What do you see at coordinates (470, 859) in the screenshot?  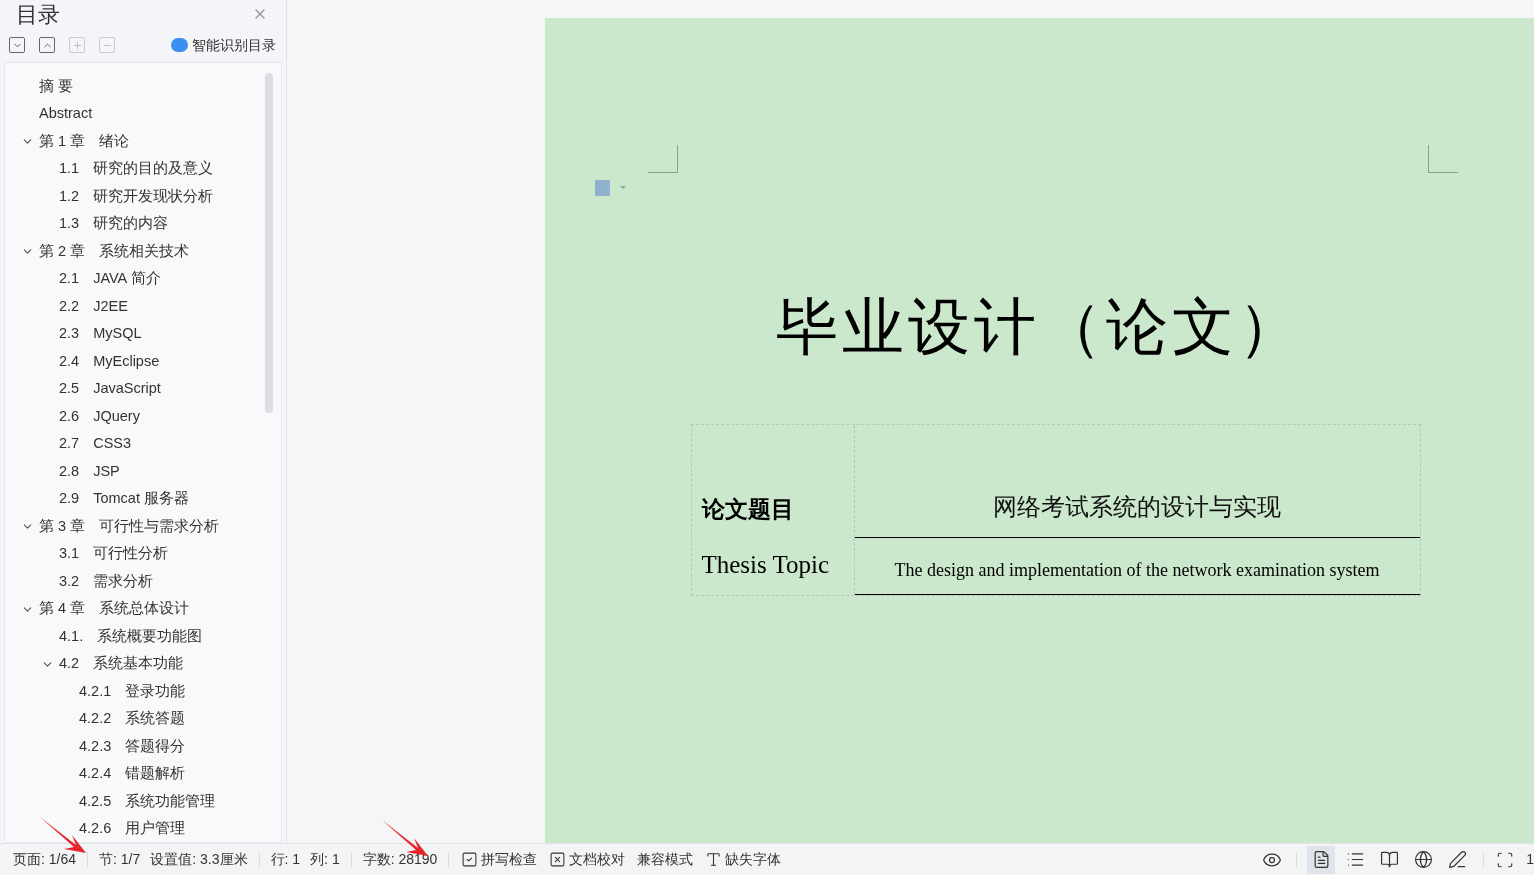 I see `check-icon` at bounding box center [470, 859].